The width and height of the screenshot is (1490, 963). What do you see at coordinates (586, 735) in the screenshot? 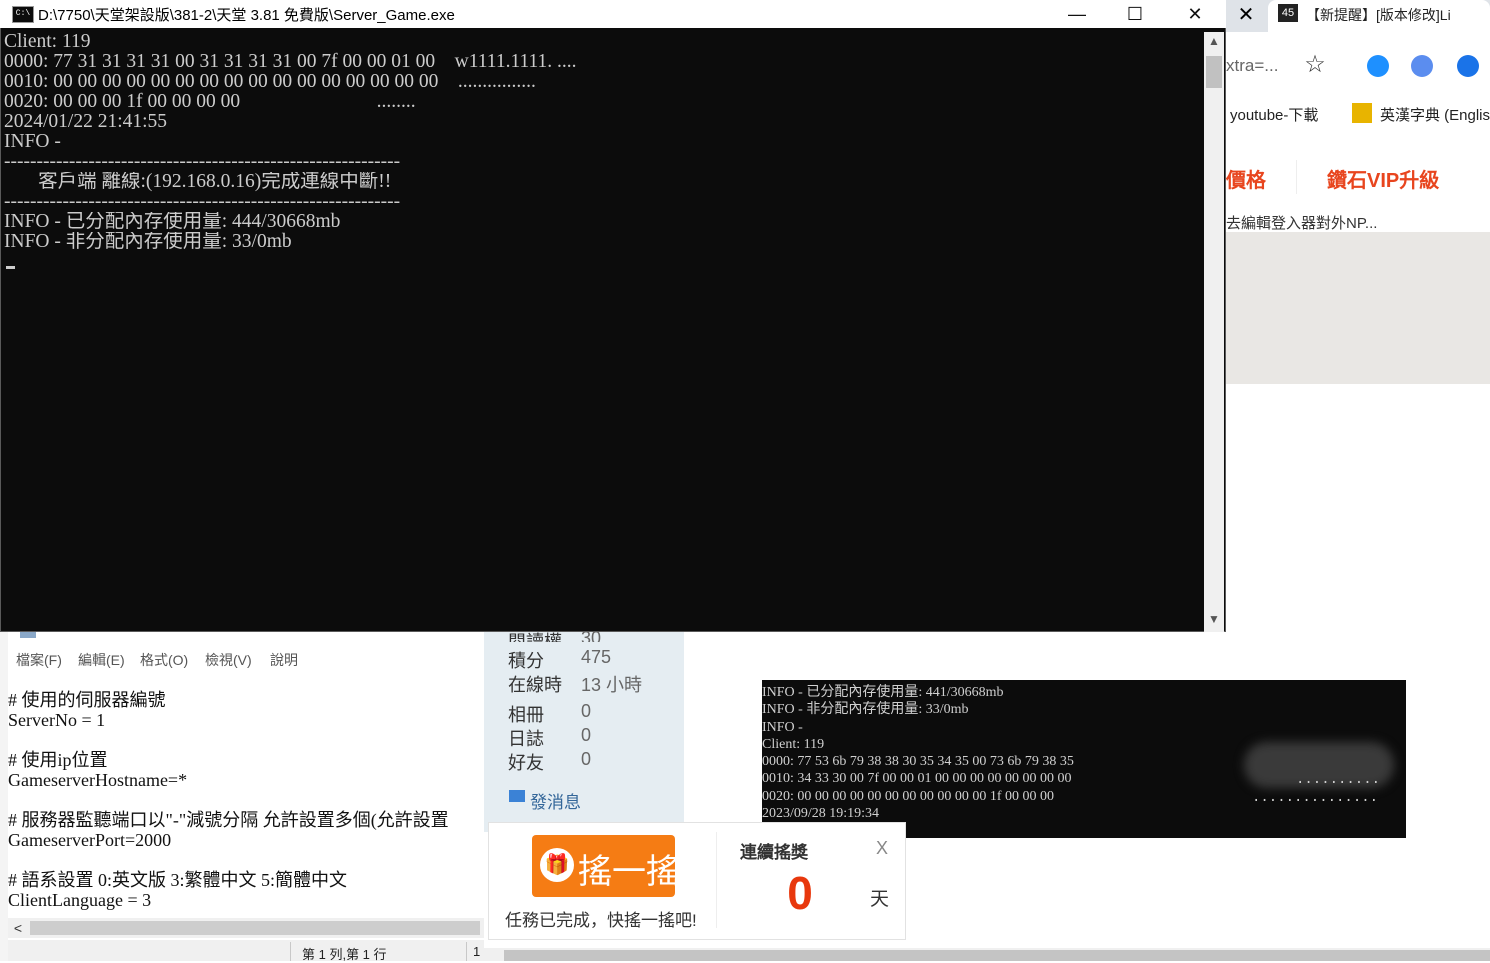
I see `stat-blog-value: 0` at bounding box center [586, 735].